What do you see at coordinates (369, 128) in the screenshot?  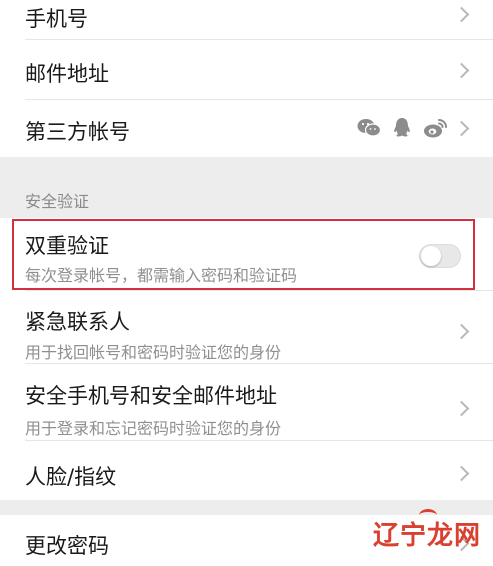 I see `wechat-icon` at bounding box center [369, 128].